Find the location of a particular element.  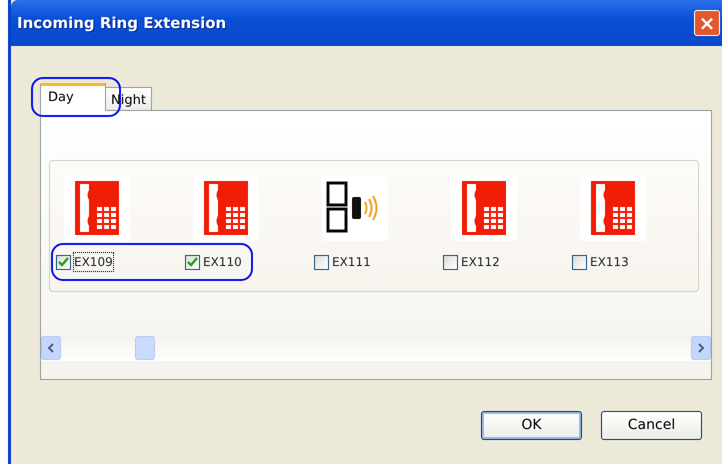

extension-label: EX110 is located at coordinates (222, 262).